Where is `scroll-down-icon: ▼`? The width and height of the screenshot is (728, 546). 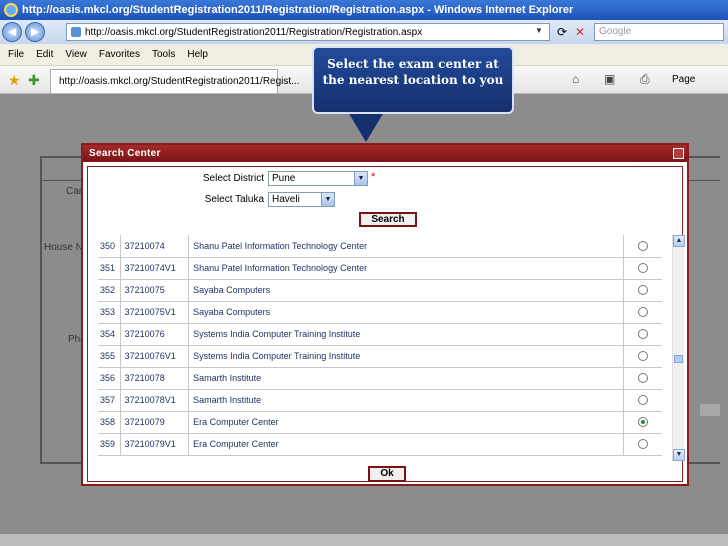
scroll-down-icon: ▼ is located at coordinates (679, 455).